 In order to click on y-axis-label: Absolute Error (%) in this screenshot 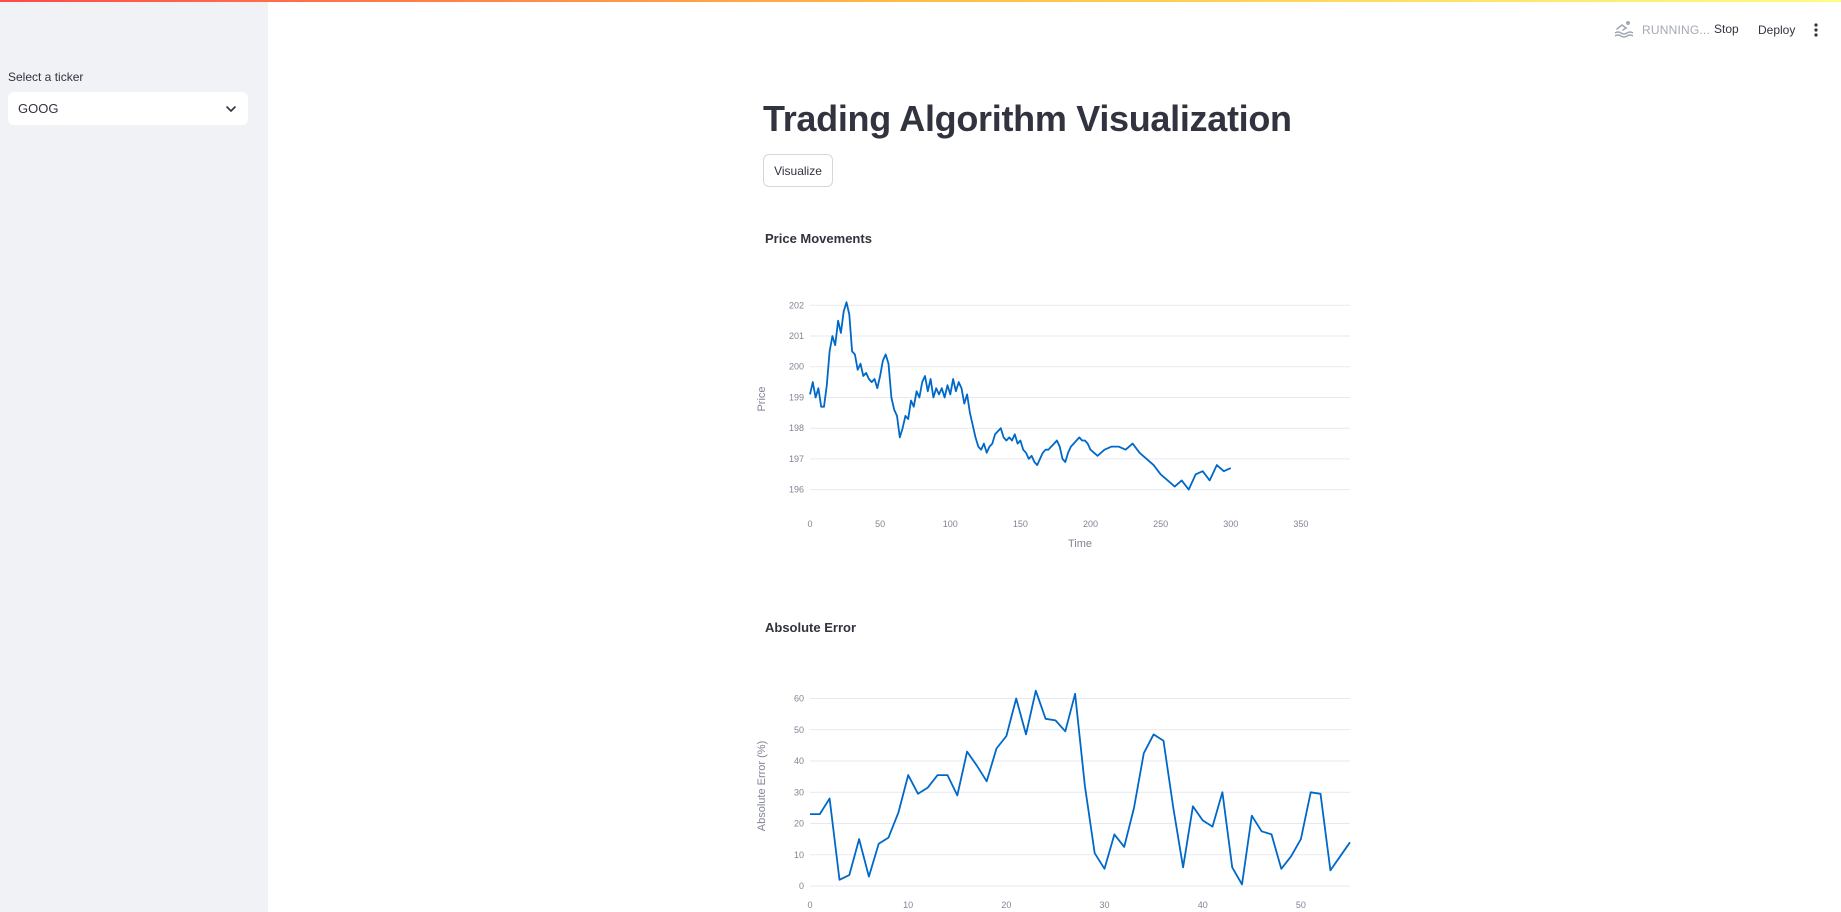, I will do `click(762, 786)`.